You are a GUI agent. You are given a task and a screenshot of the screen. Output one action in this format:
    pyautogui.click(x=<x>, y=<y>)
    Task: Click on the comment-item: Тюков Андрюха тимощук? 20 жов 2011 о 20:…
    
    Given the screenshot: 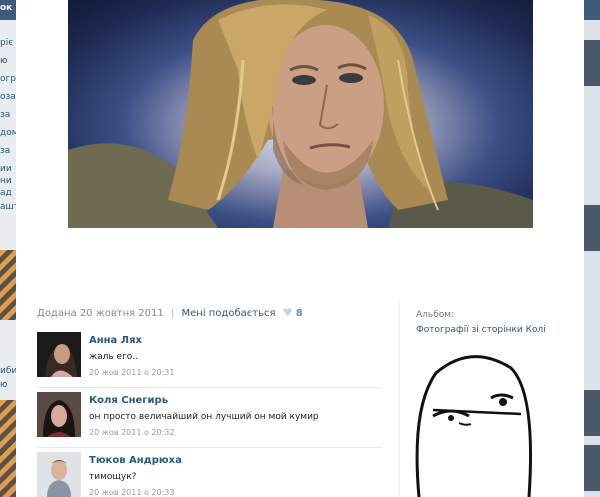 What is the action you would take?
    pyautogui.click(x=209, y=472)
    